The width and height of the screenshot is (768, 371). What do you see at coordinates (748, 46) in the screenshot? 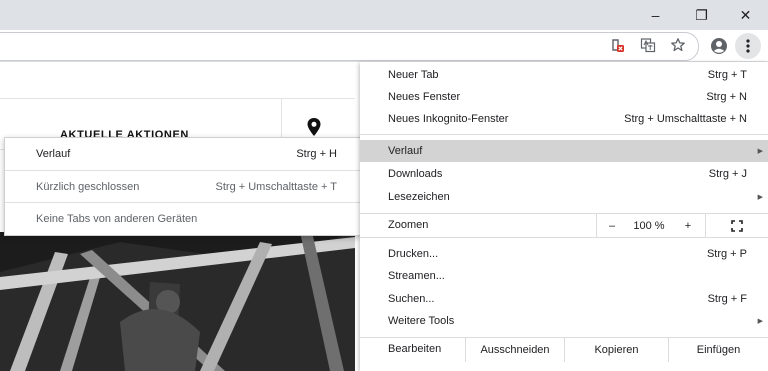
I see `more-menu-icon` at bounding box center [748, 46].